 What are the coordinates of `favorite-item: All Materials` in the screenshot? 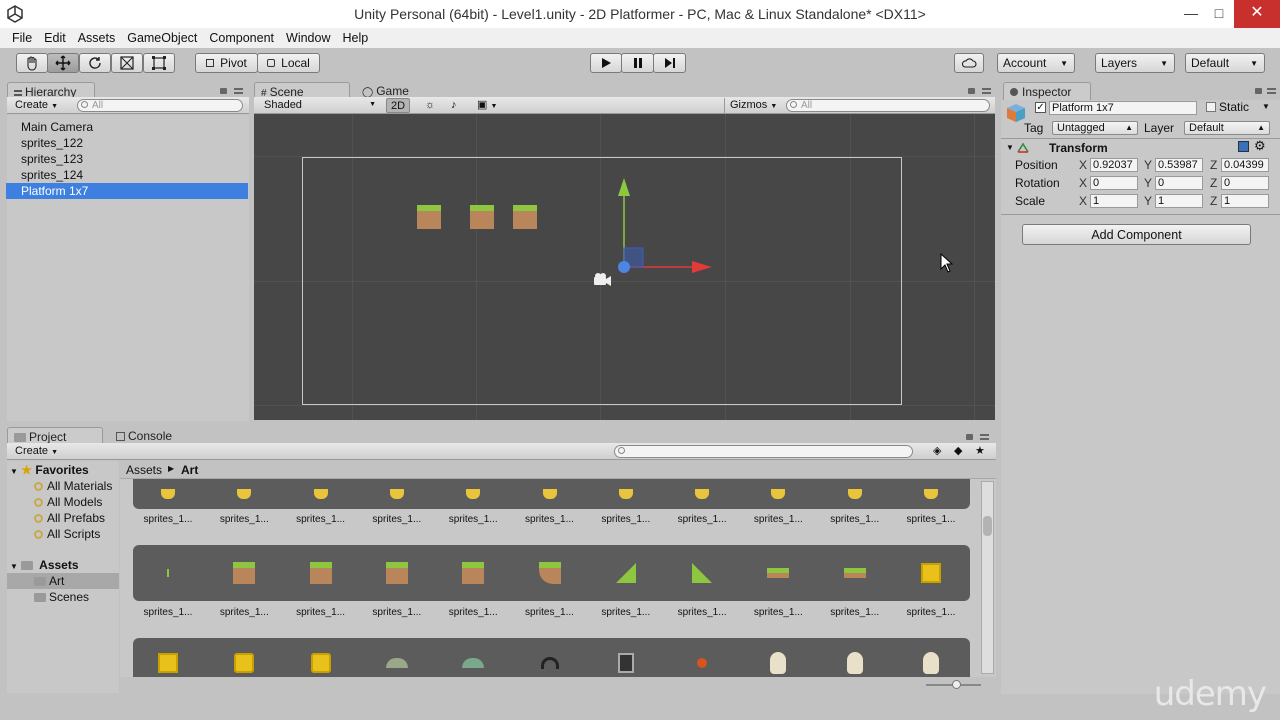 It's located at (73, 486).